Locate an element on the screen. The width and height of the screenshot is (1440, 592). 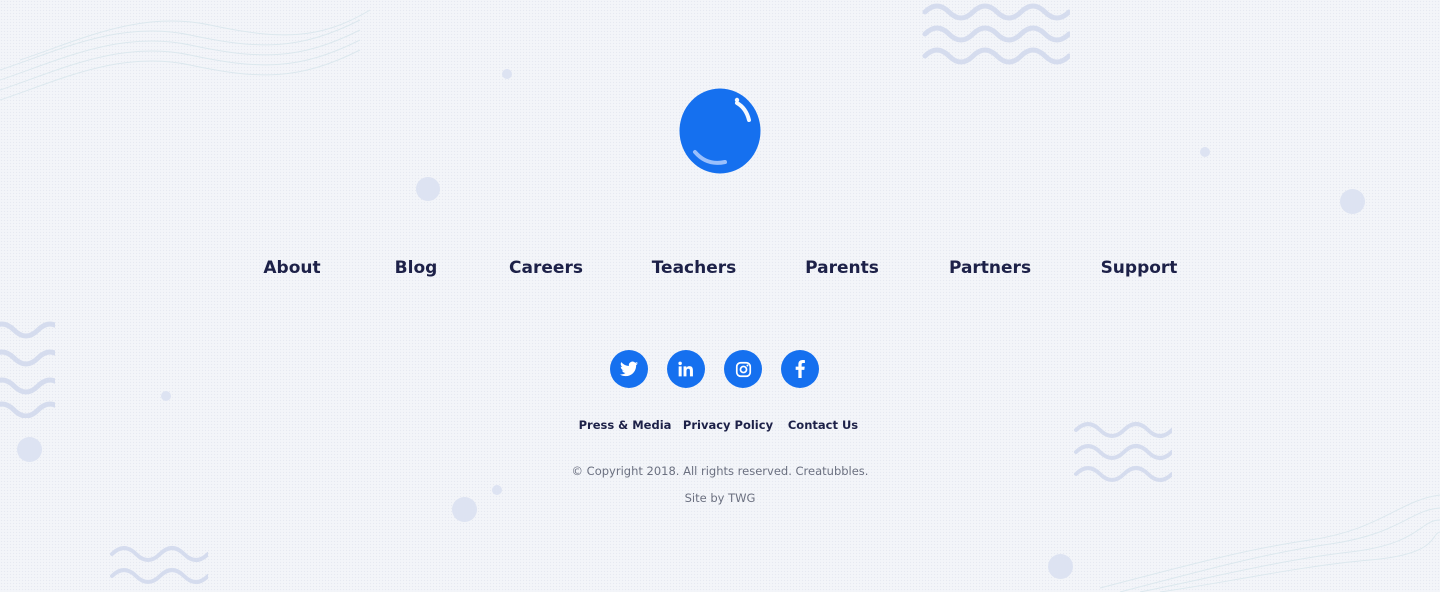
twitter-button is located at coordinates (629, 369).